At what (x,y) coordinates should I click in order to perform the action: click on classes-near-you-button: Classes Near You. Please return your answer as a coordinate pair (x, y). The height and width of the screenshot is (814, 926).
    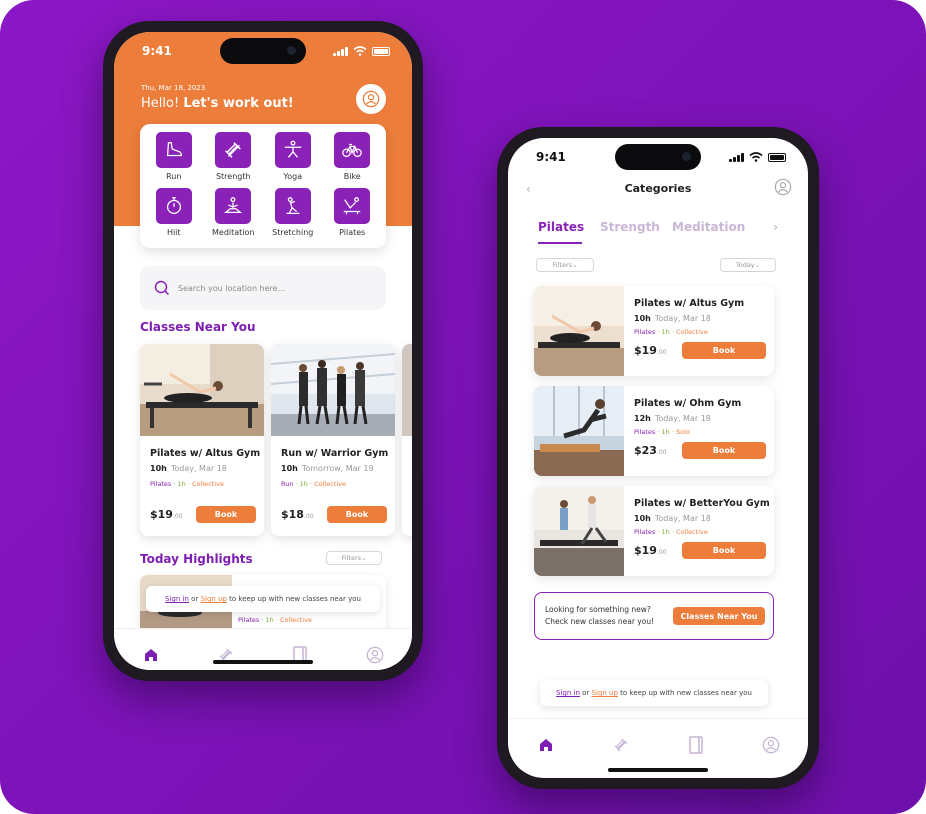
    Looking at the image, I should click on (719, 616).